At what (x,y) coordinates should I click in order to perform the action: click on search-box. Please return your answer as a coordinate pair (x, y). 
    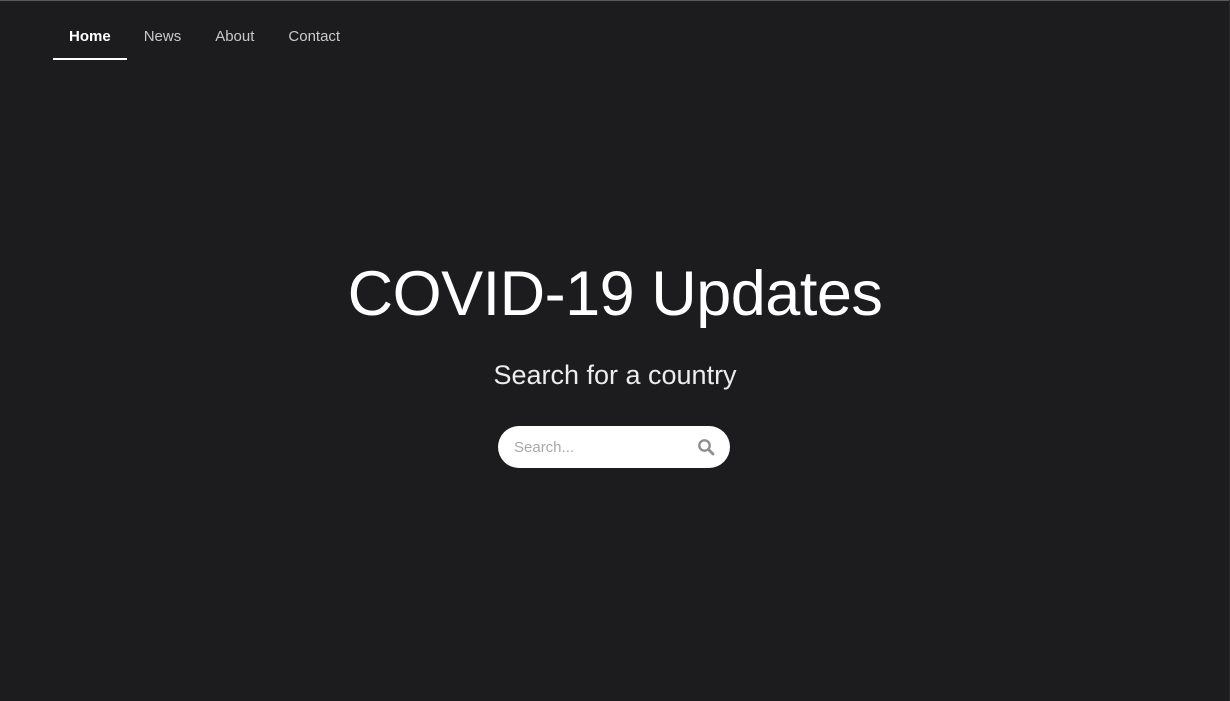
    Looking at the image, I should click on (614, 447).